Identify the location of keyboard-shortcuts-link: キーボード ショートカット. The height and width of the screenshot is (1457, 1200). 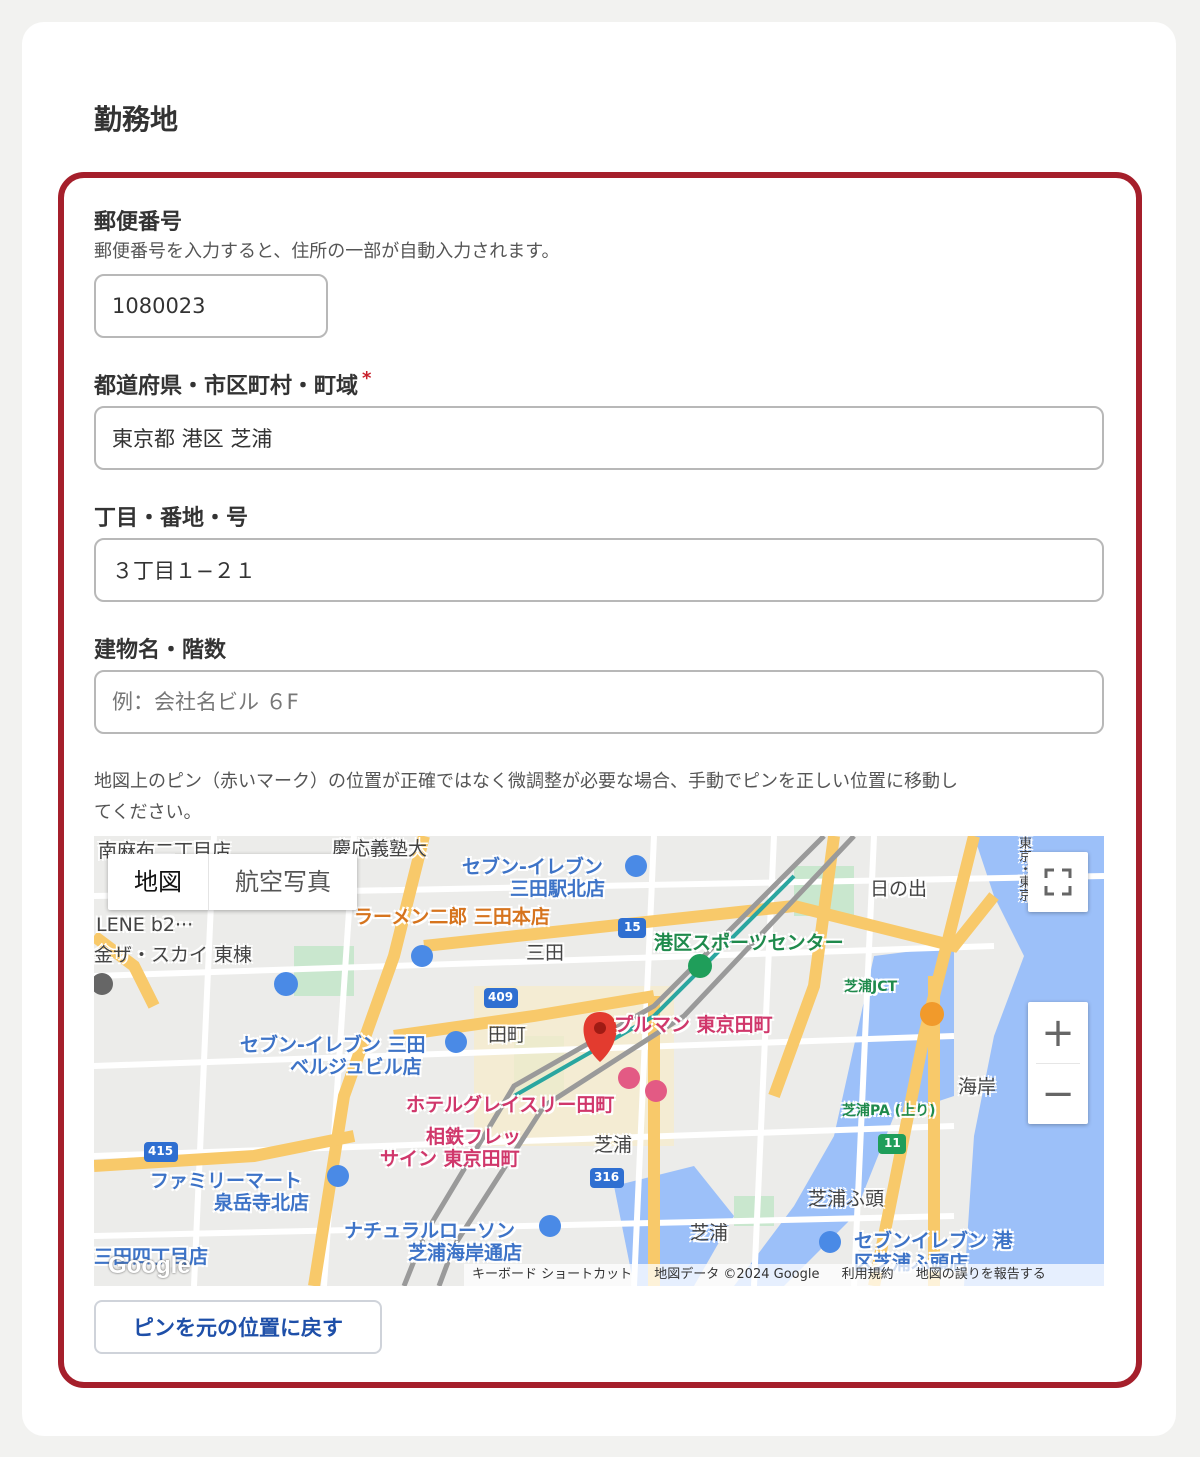
(552, 1274).